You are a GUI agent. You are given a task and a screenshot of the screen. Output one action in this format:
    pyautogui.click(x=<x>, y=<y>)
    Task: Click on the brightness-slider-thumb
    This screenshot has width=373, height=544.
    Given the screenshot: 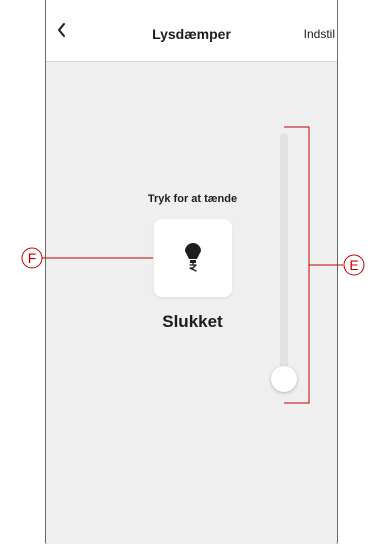 What is the action you would take?
    pyautogui.click(x=284, y=379)
    